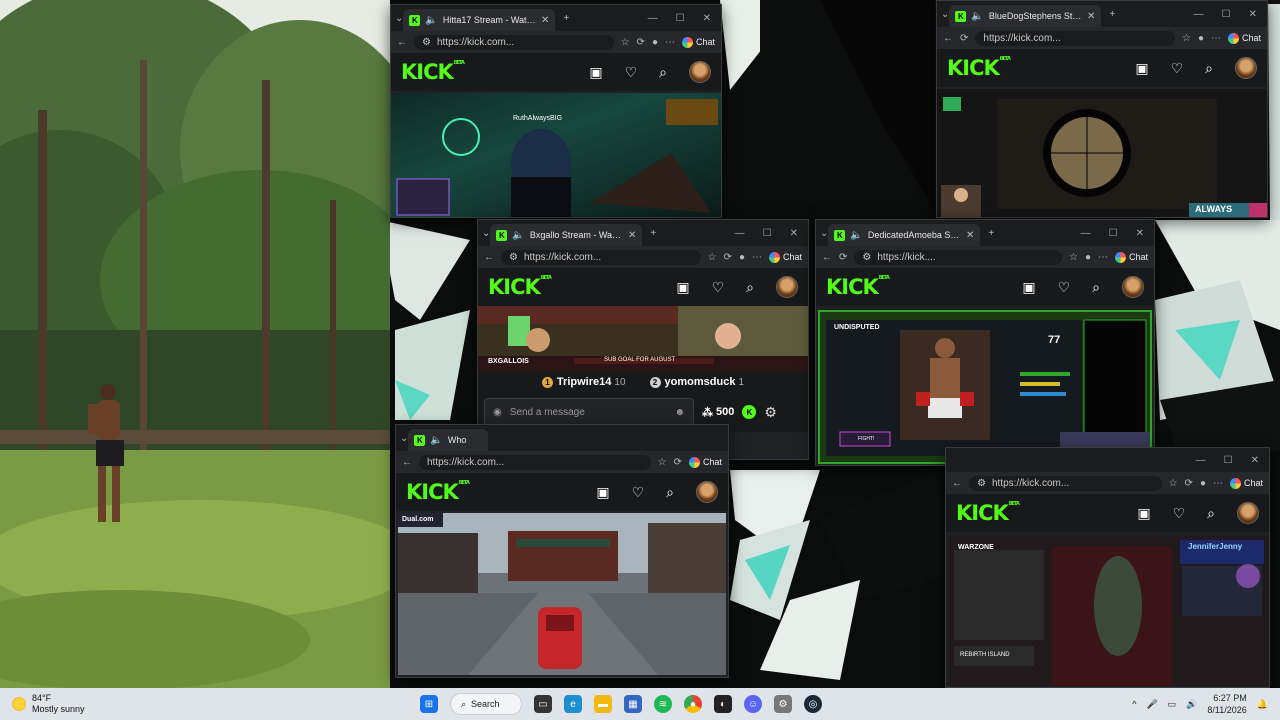 This screenshot has height=720, width=1280. What do you see at coordinates (1108, 611) in the screenshot?
I see `stream-video-warzone: WARZONE JenniferJenny REBIRTH ISLAND` at bounding box center [1108, 611].